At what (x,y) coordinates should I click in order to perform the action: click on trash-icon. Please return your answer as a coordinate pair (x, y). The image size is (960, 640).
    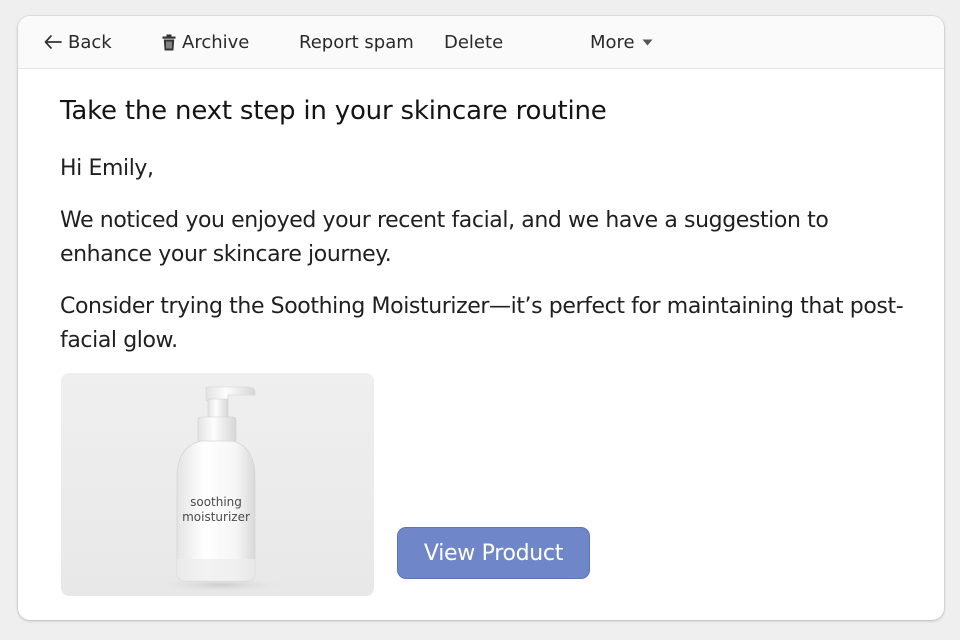
    Looking at the image, I should click on (169, 42).